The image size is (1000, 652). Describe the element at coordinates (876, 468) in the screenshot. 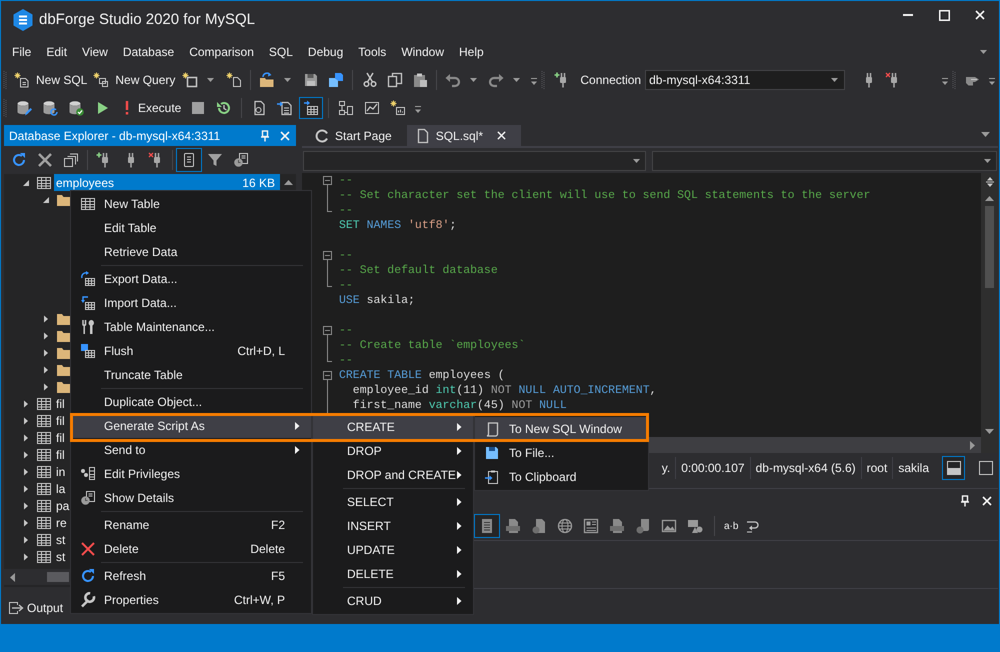

I see `status-text: root` at that location.